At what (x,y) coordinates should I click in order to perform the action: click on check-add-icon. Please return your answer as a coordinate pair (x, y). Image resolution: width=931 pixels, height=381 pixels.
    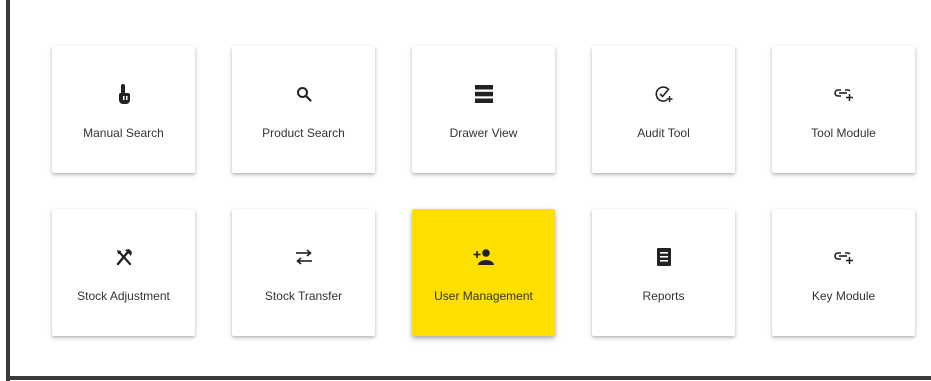
    Looking at the image, I should click on (663, 94).